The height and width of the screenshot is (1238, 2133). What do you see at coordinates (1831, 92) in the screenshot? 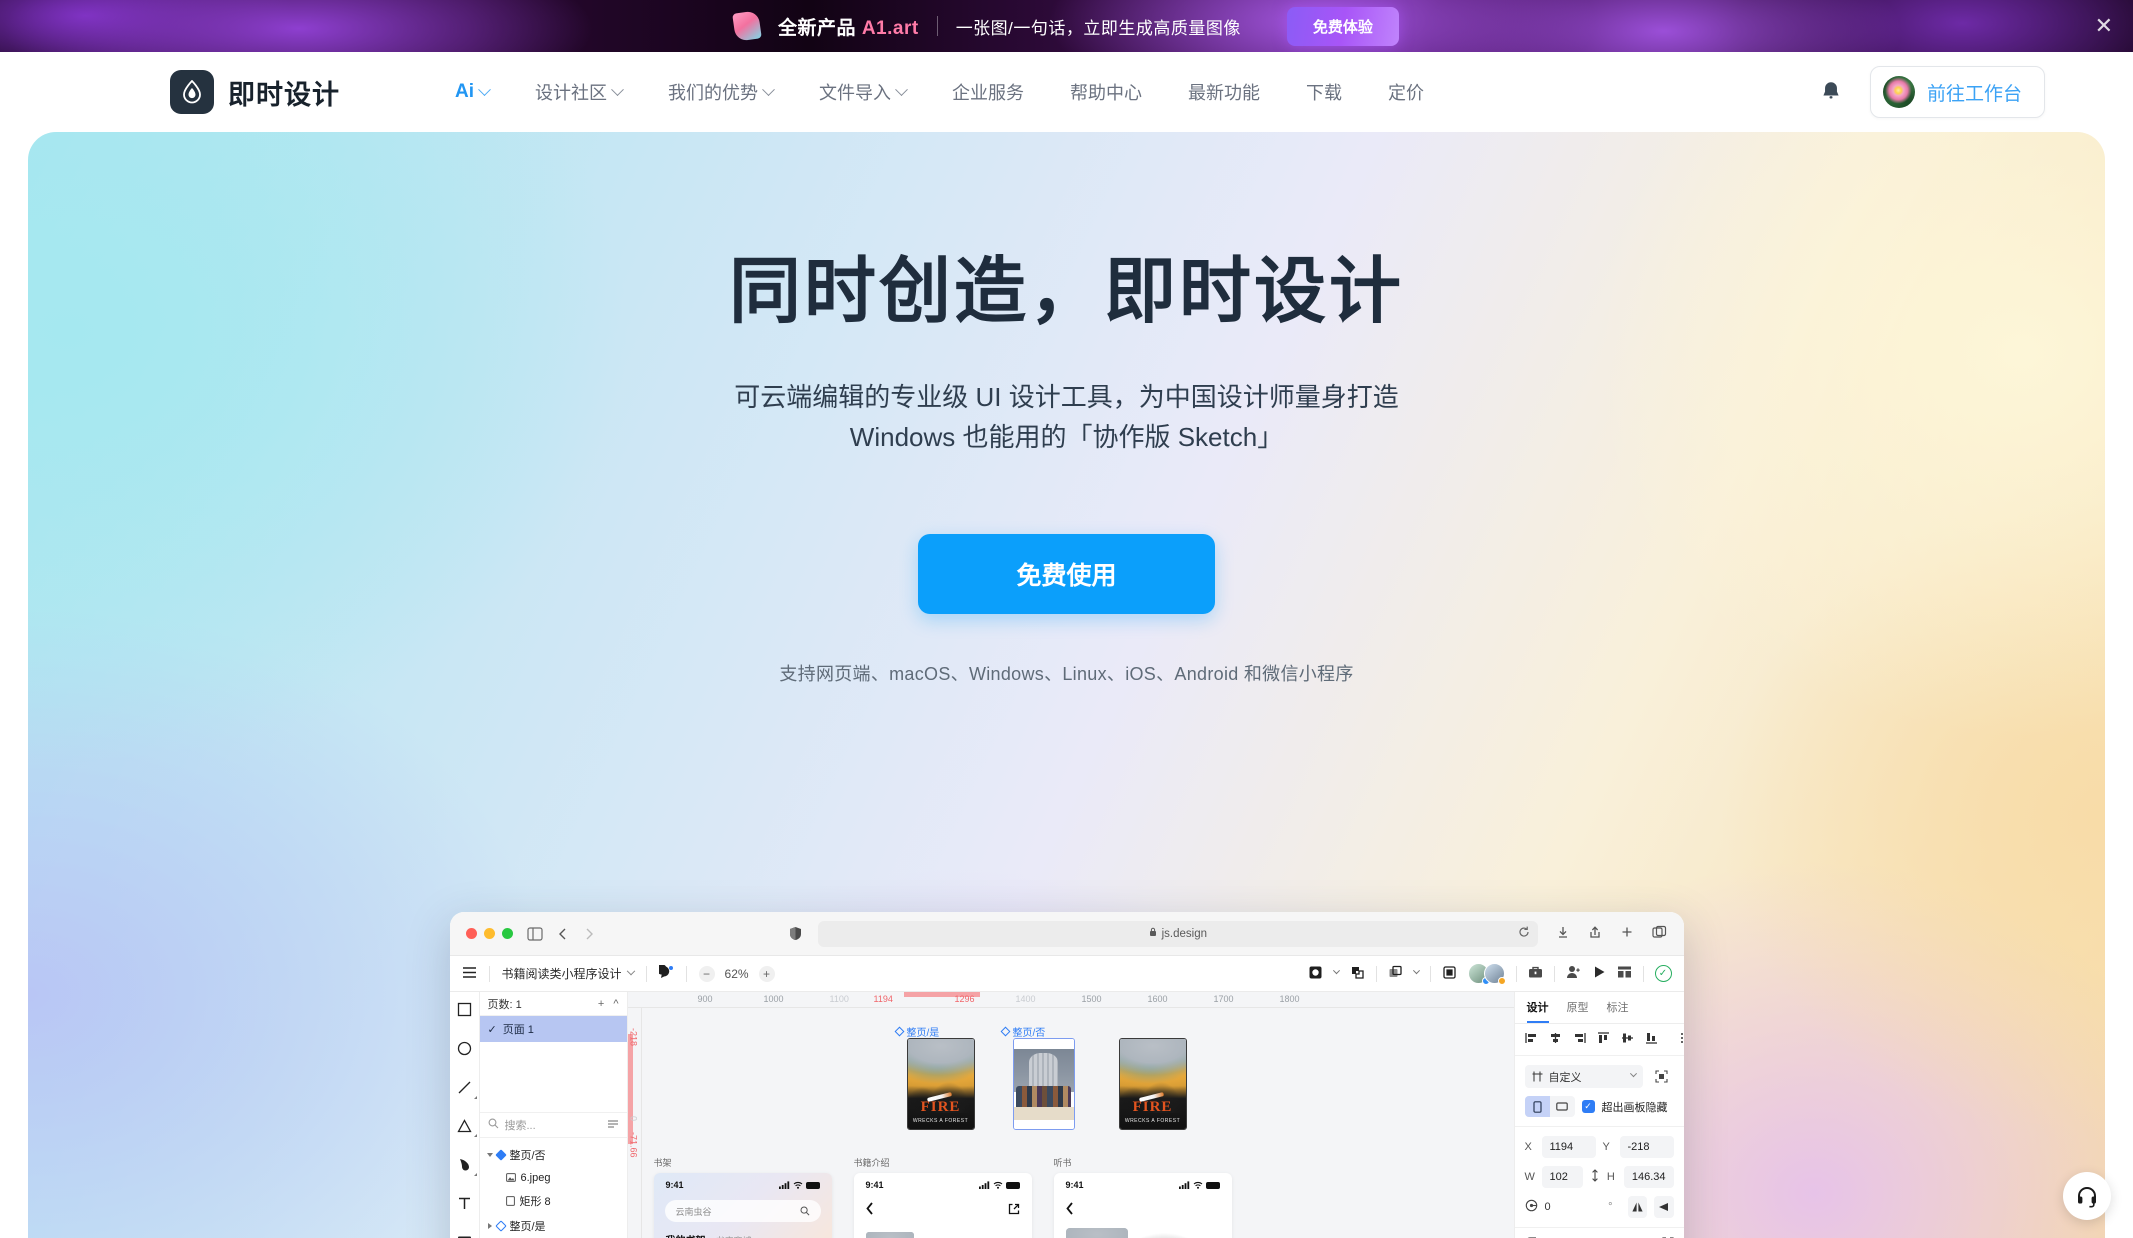
I see `bell-icon` at bounding box center [1831, 92].